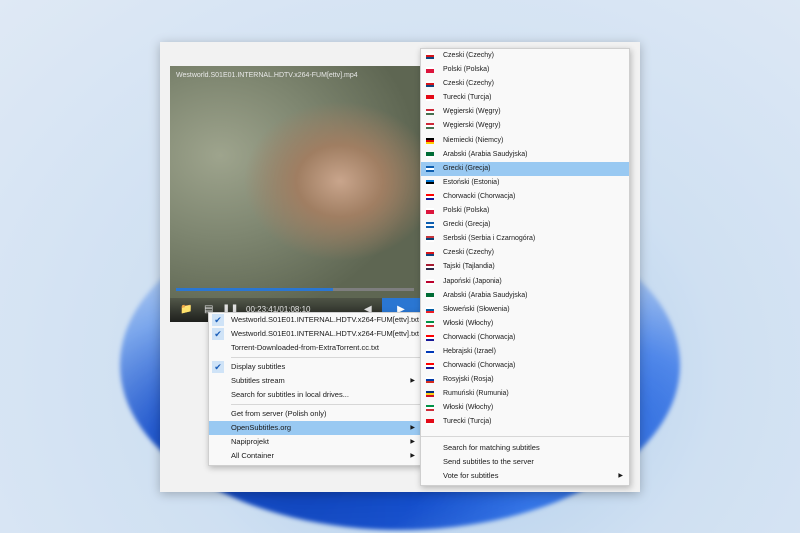 This screenshot has height=533, width=800. What do you see at coordinates (472, 126) in the screenshot?
I see `language-label: Węgierski (Węgry)` at bounding box center [472, 126].